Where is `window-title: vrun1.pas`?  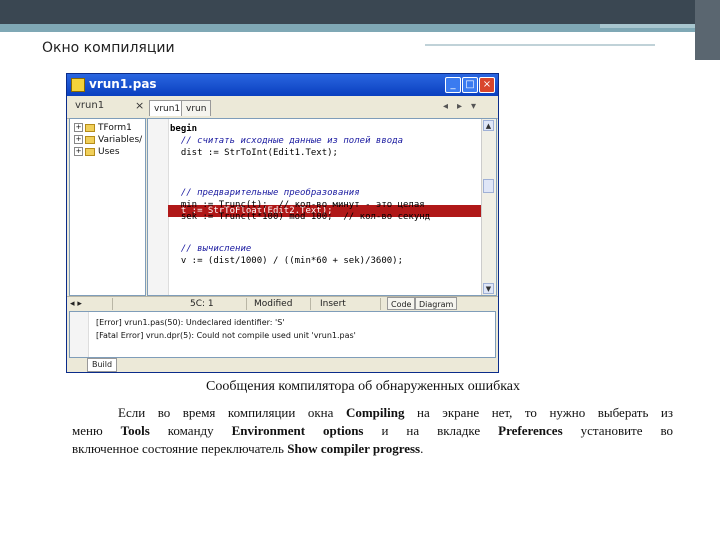 window-title: vrun1.pas is located at coordinates (123, 84).